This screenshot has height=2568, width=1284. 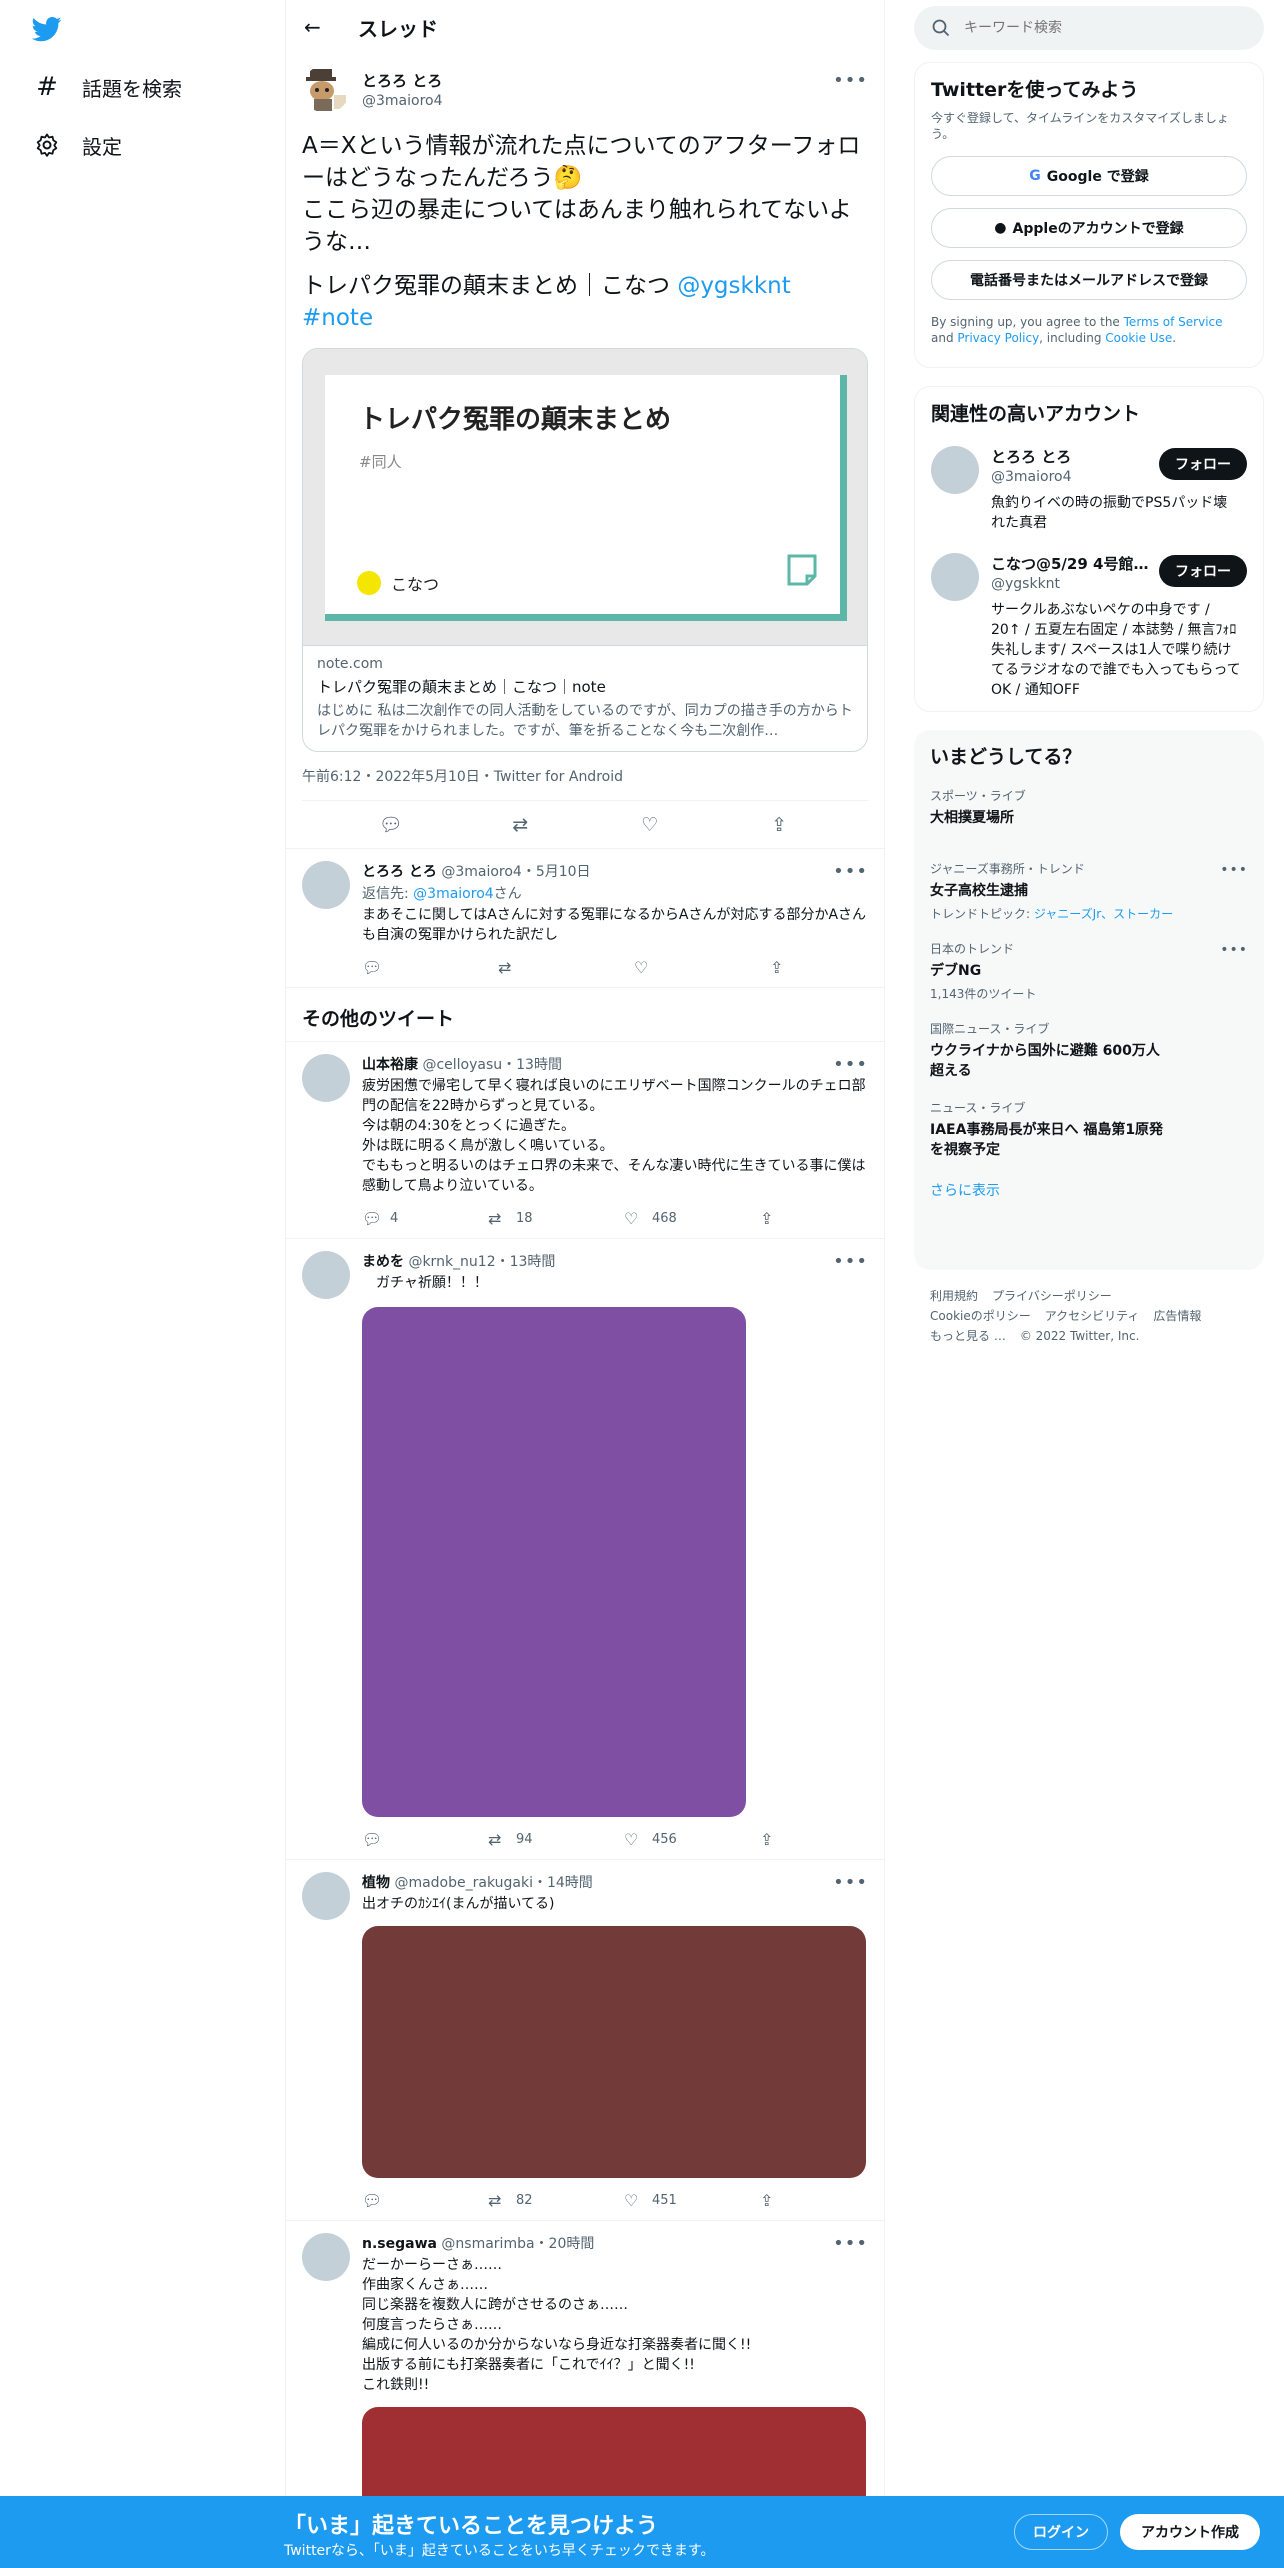 What do you see at coordinates (399, 872) in the screenshot?
I see `tweet-author-name: とろろ とろ` at bounding box center [399, 872].